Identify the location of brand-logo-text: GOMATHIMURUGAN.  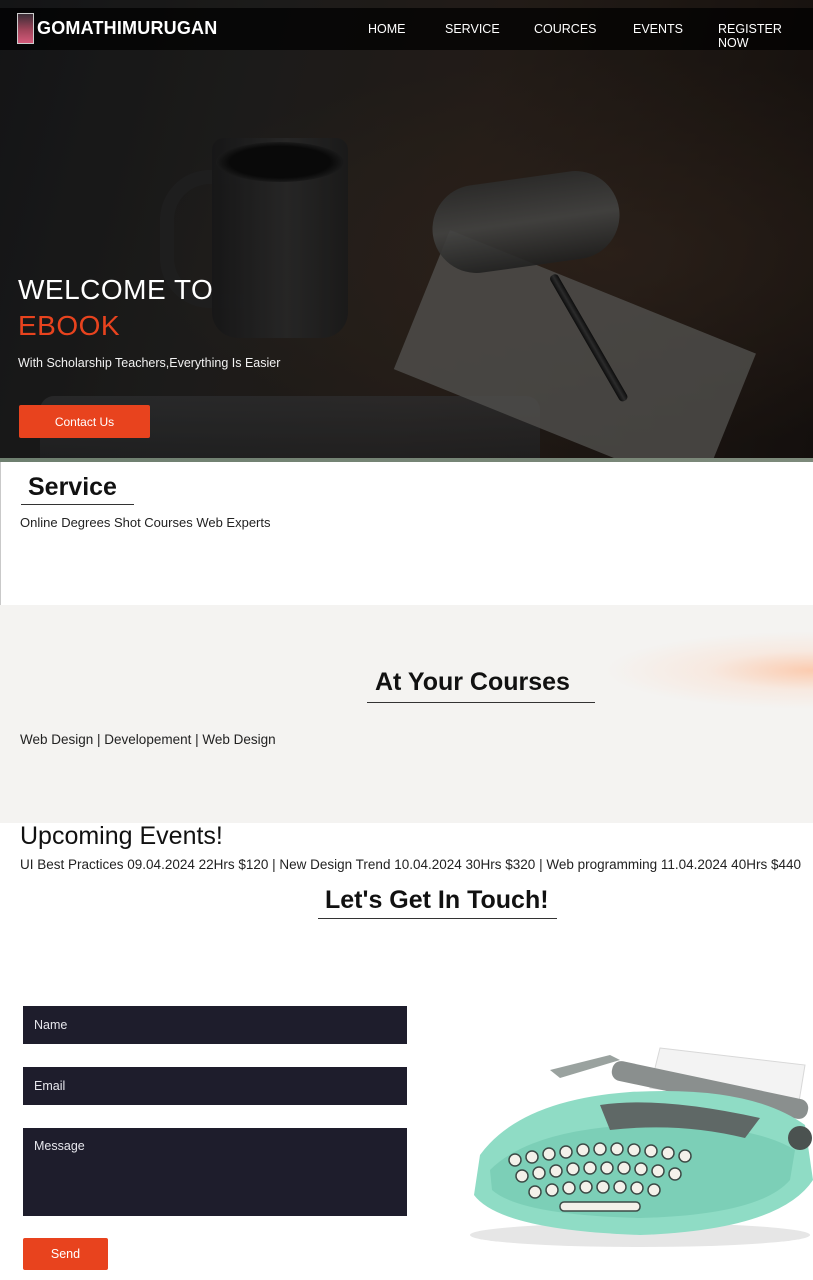
(127, 28).